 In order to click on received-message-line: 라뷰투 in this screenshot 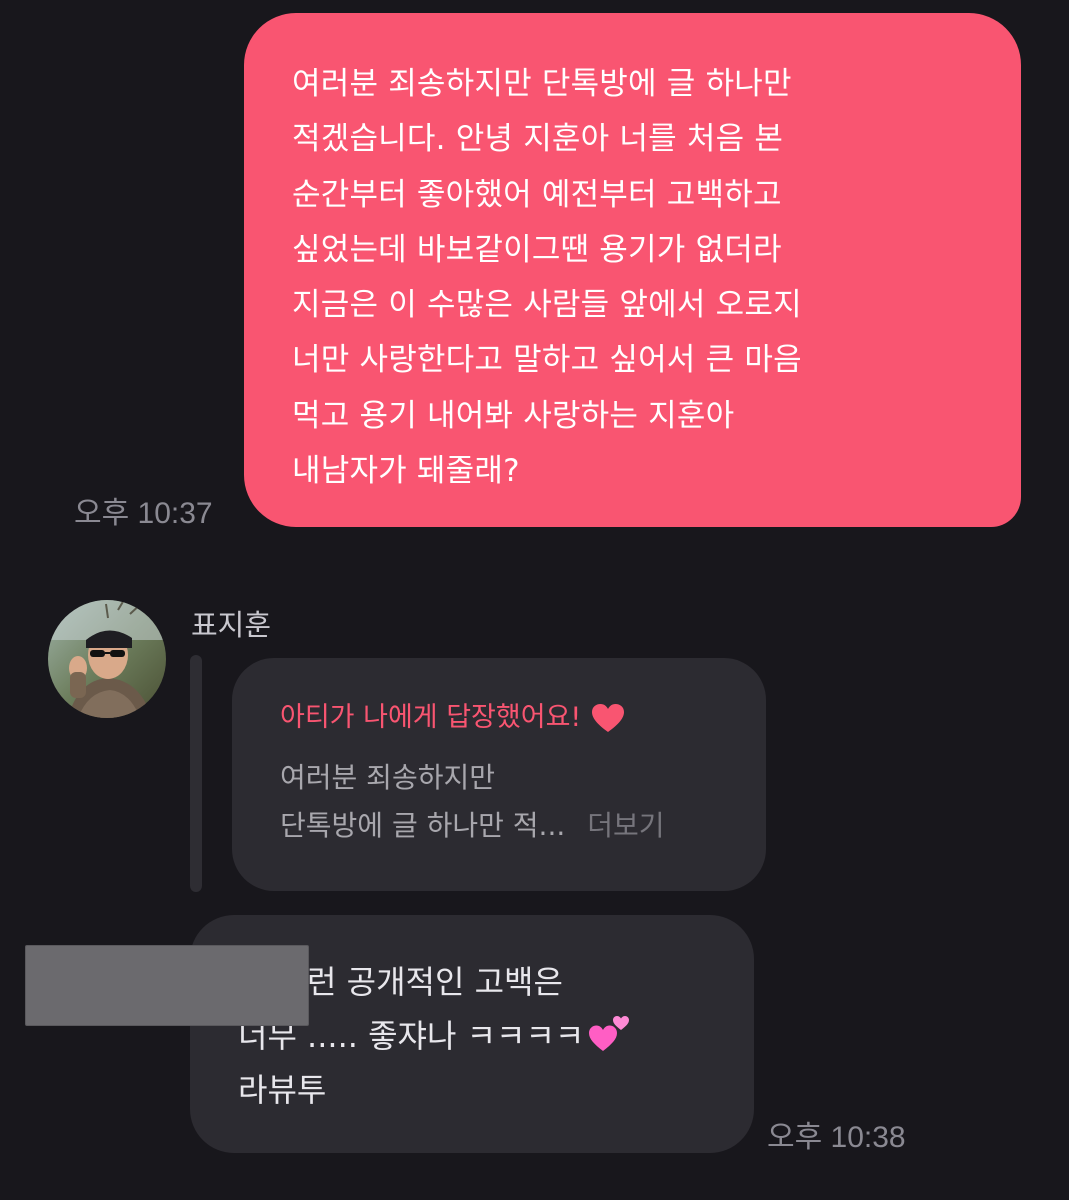, I will do `click(282, 1090)`.